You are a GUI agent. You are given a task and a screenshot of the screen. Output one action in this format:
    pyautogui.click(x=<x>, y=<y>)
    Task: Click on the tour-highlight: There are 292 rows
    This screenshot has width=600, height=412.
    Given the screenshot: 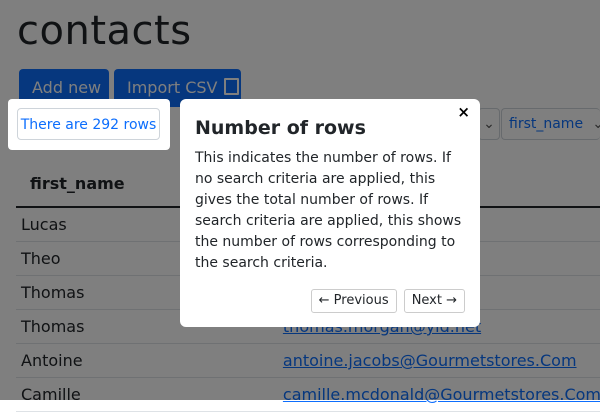 What is the action you would take?
    pyautogui.click(x=89, y=124)
    